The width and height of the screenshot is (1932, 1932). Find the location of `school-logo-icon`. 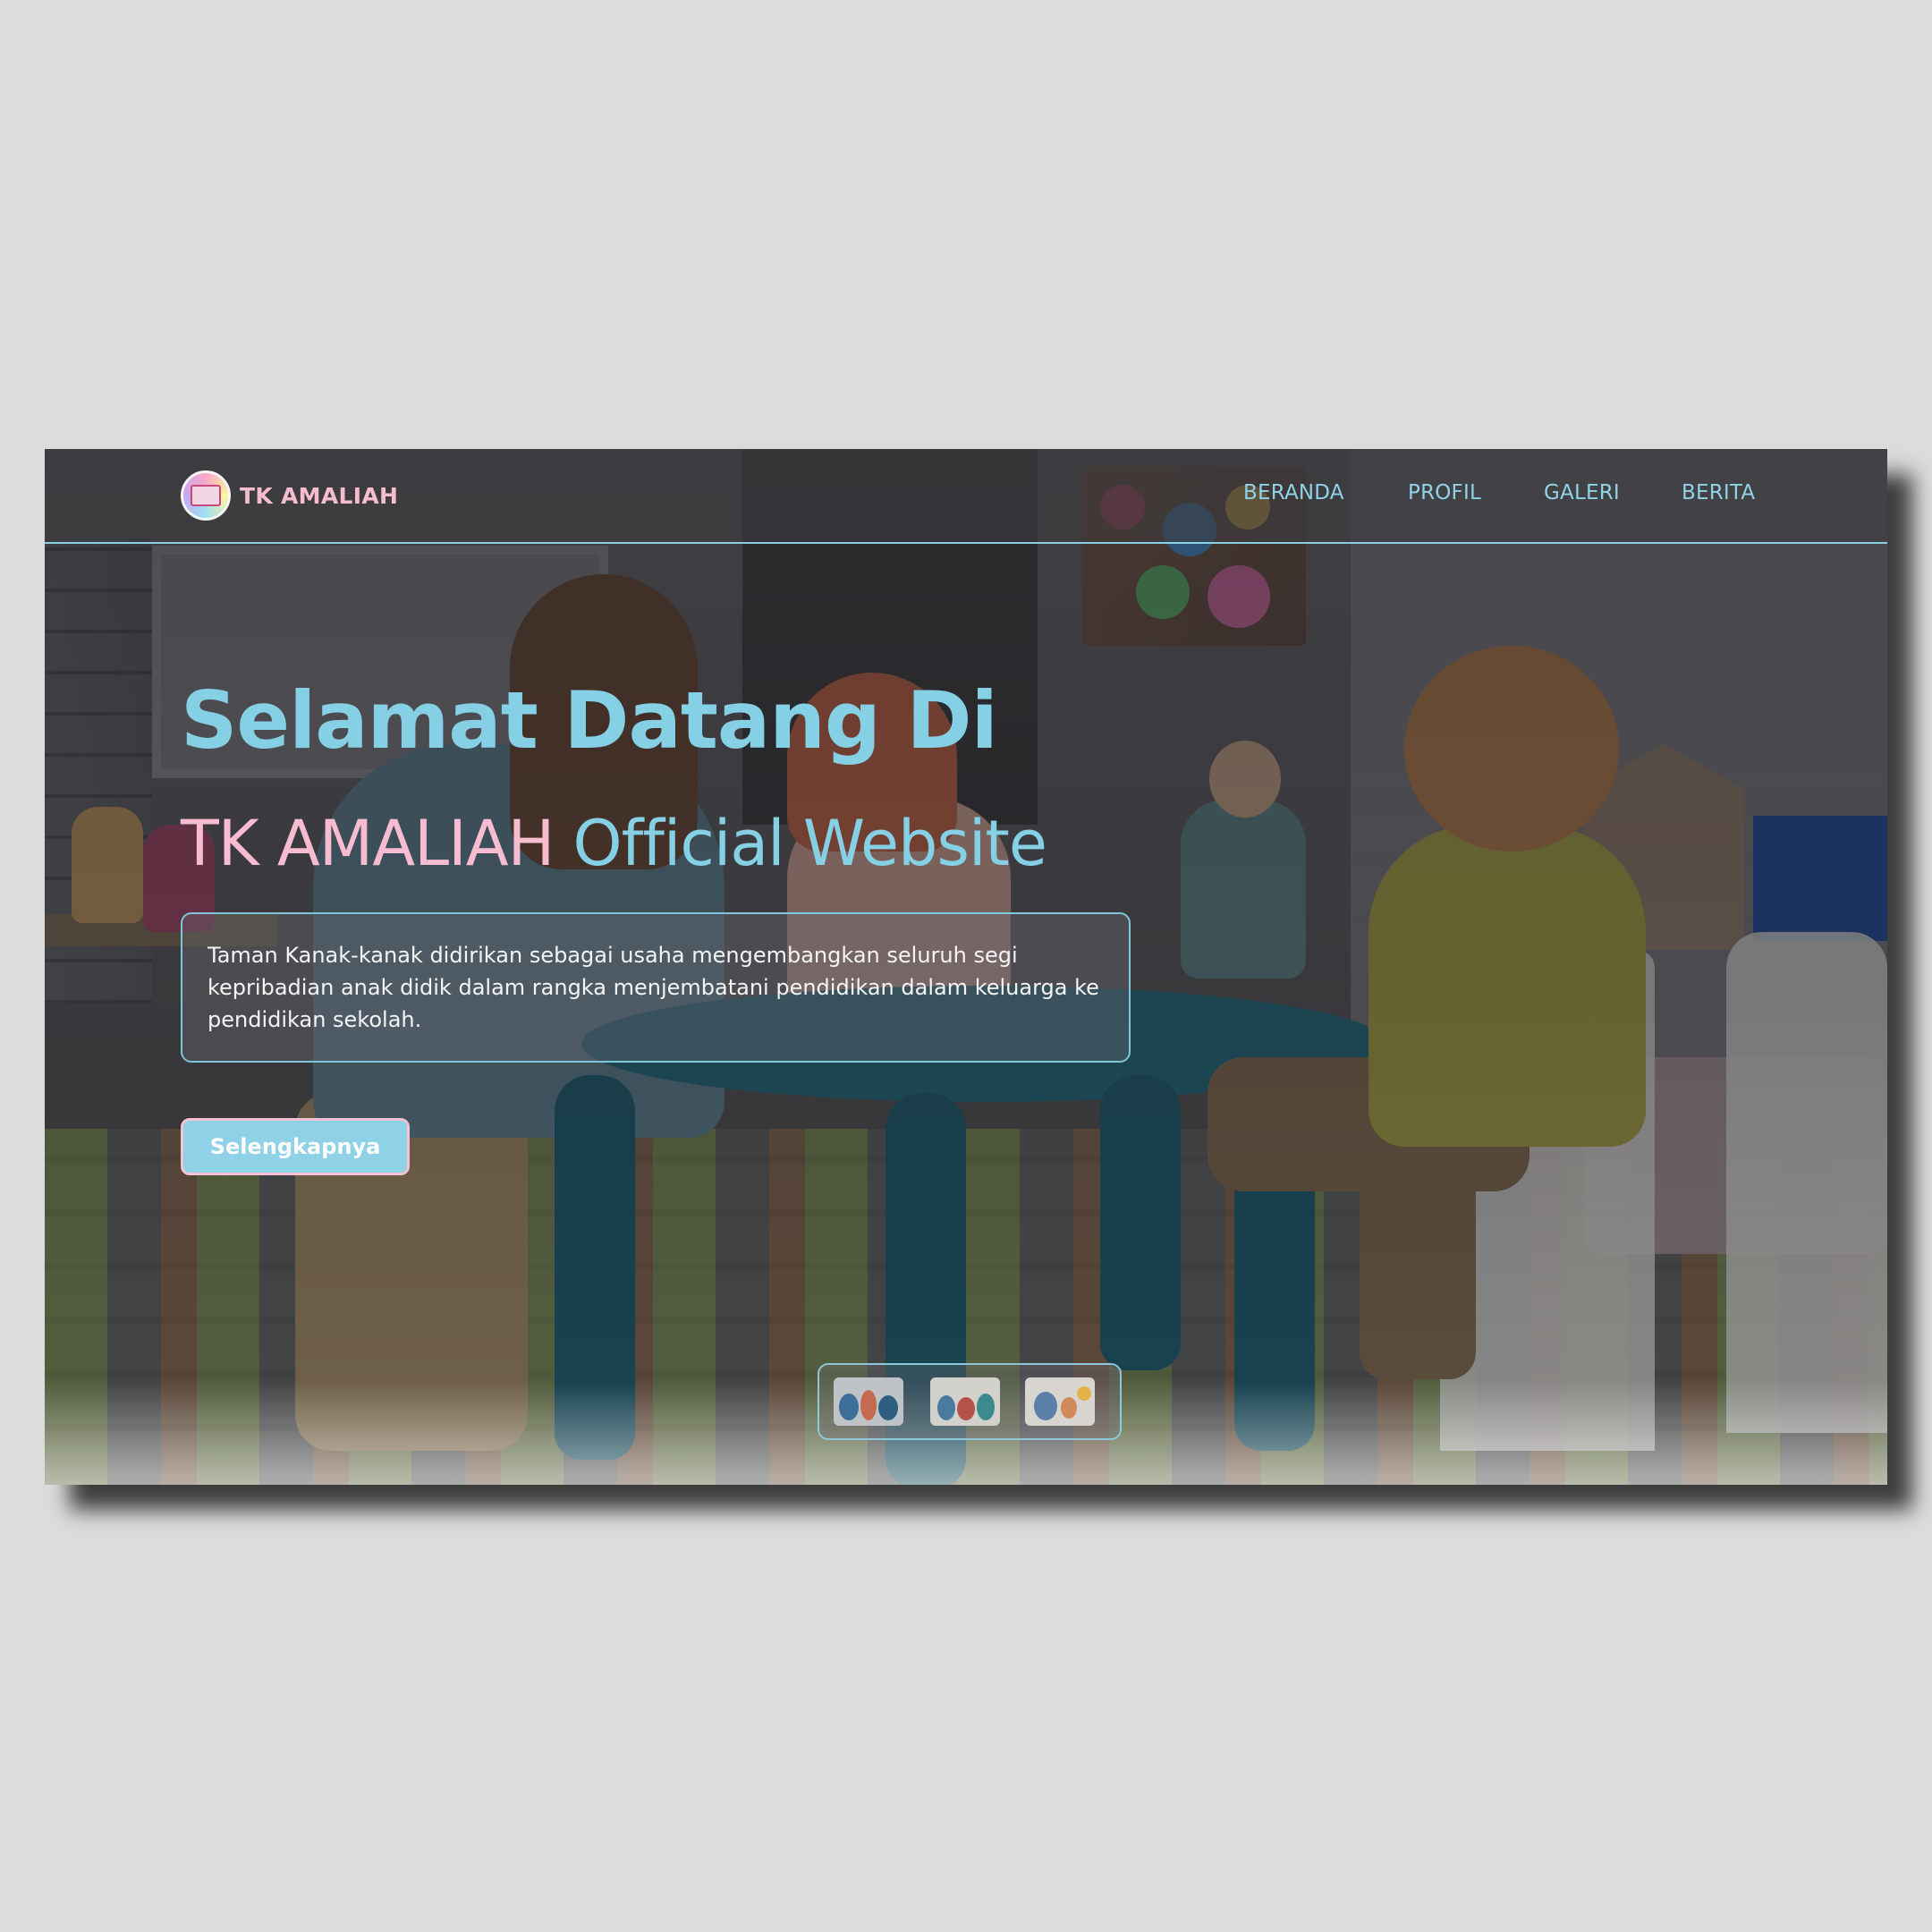

school-logo-icon is located at coordinates (206, 495).